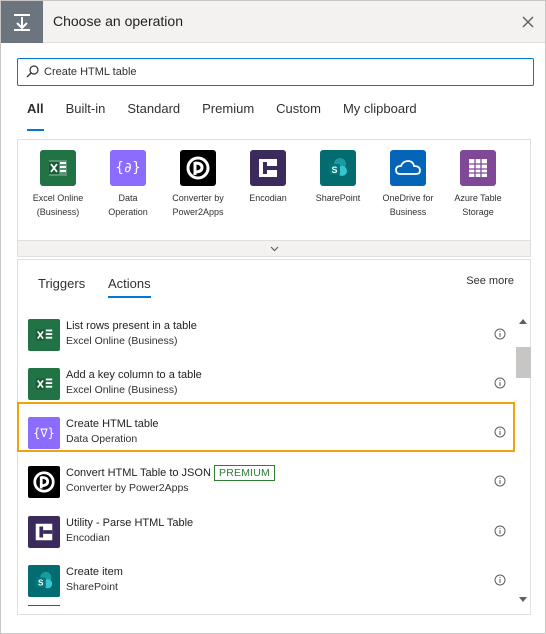 The image size is (546, 634). I want to click on action-item-partial, so click(266, 605).